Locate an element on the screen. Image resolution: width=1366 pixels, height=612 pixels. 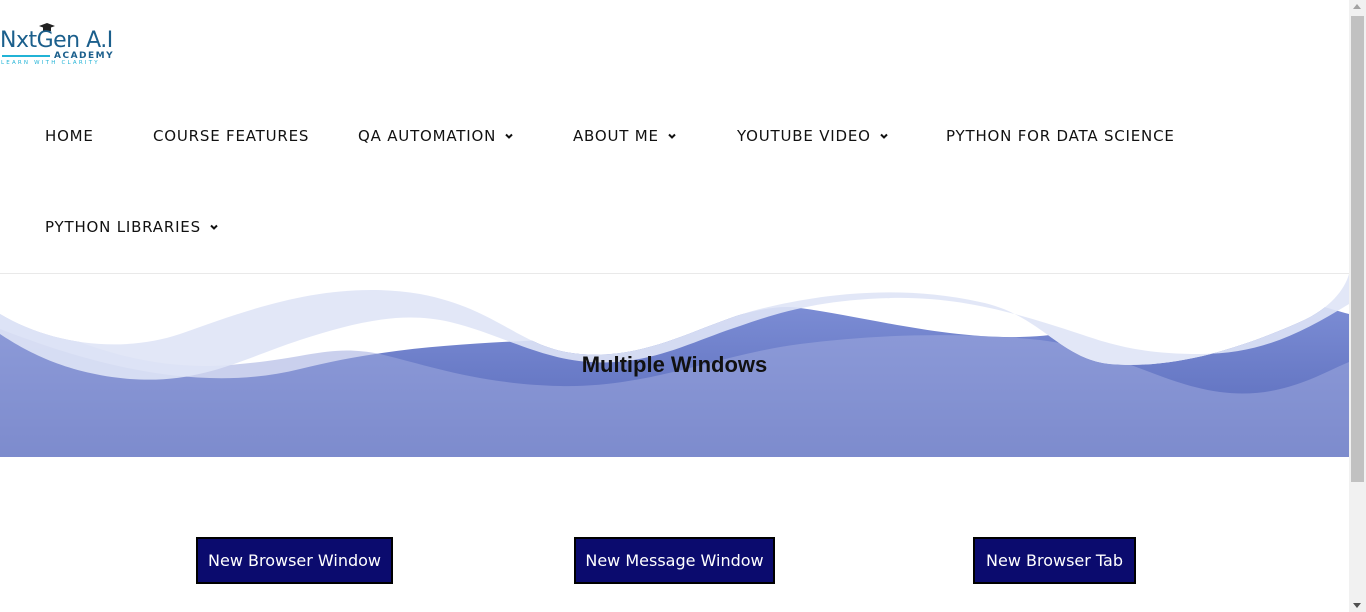
new-browser-window-button: New Browser Window is located at coordinates (294, 560).